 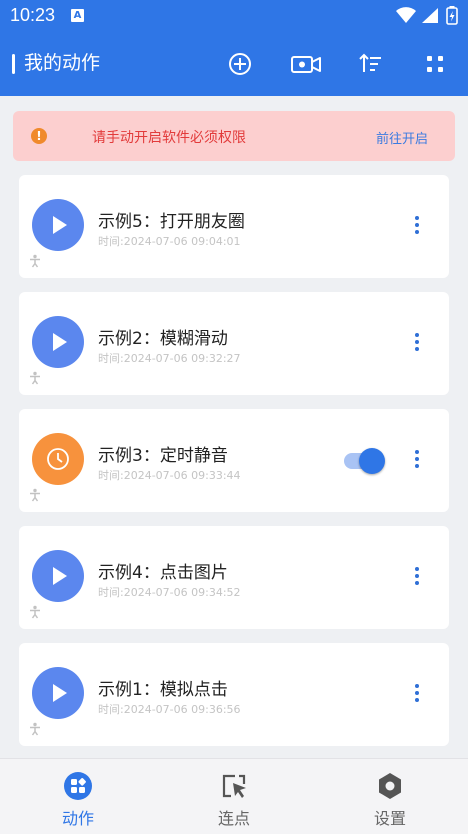 I want to click on fullscreen-button, so click(x=435, y=64).